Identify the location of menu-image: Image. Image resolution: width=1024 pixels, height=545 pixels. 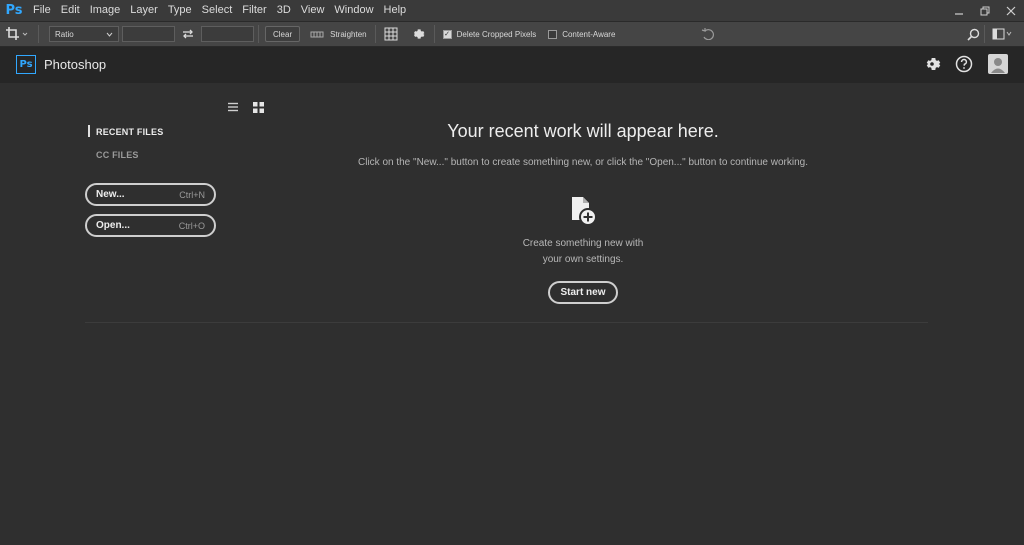
(105, 10).